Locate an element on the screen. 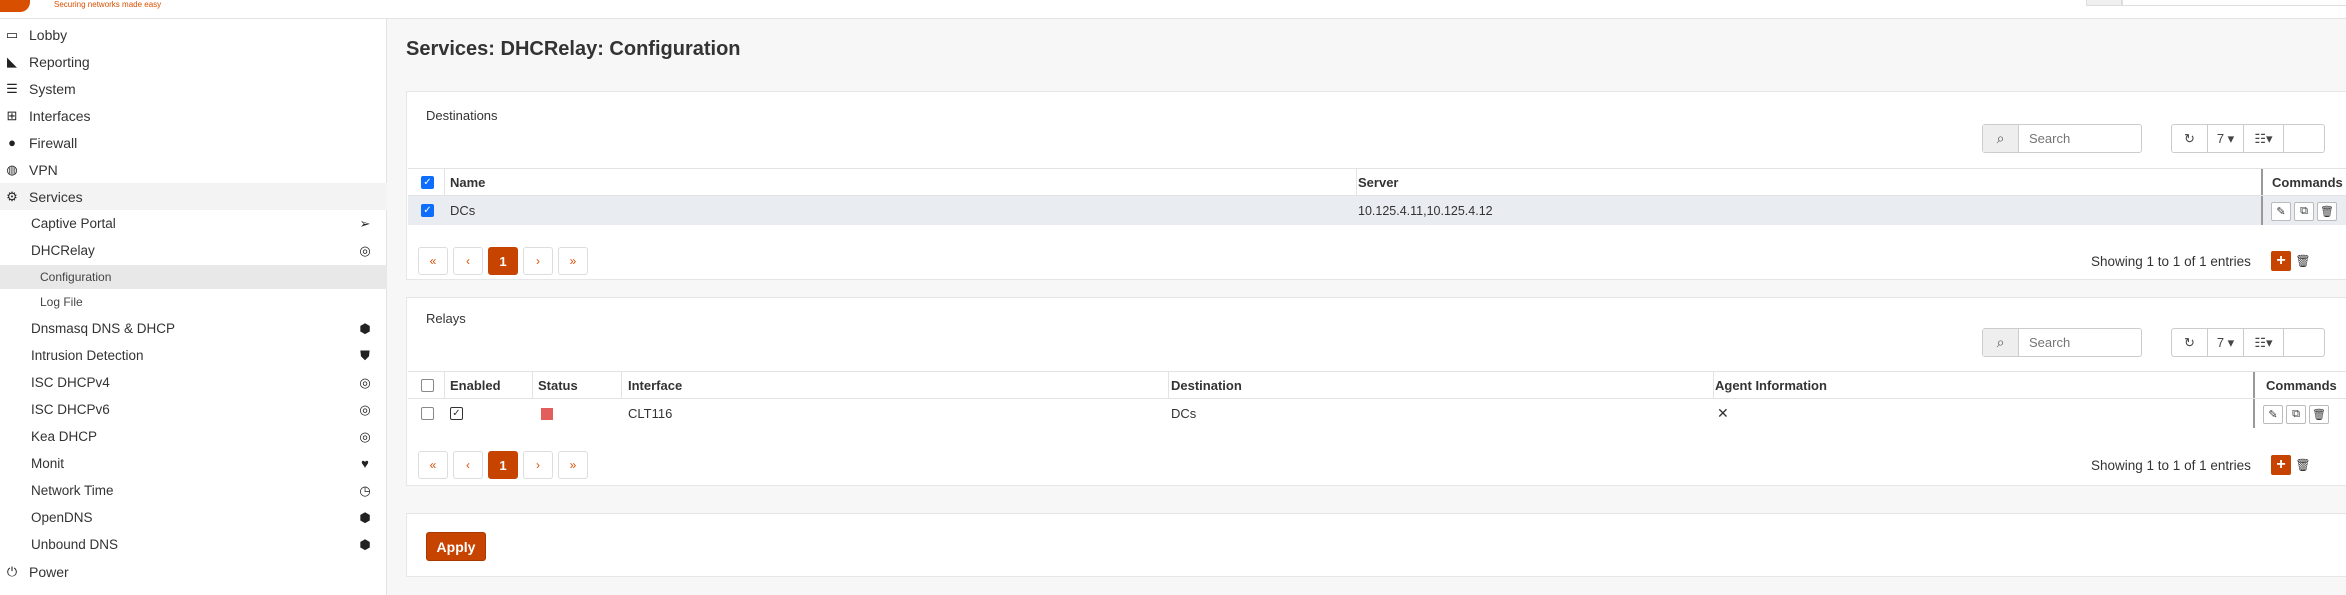  table-row: ✓ CLT116 DCs ✕ ✎ ⧉ 🗑 is located at coordinates (1377, 413).